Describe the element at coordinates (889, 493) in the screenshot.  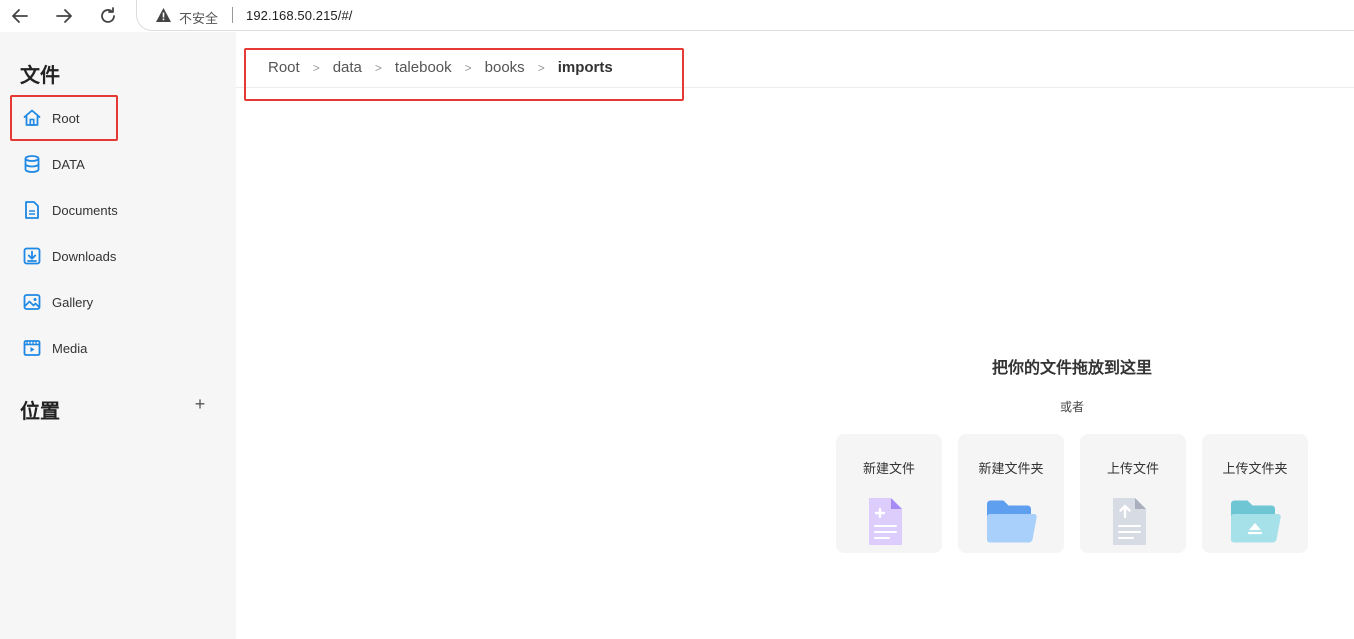
I see `new-file-button: 新建文件` at that location.